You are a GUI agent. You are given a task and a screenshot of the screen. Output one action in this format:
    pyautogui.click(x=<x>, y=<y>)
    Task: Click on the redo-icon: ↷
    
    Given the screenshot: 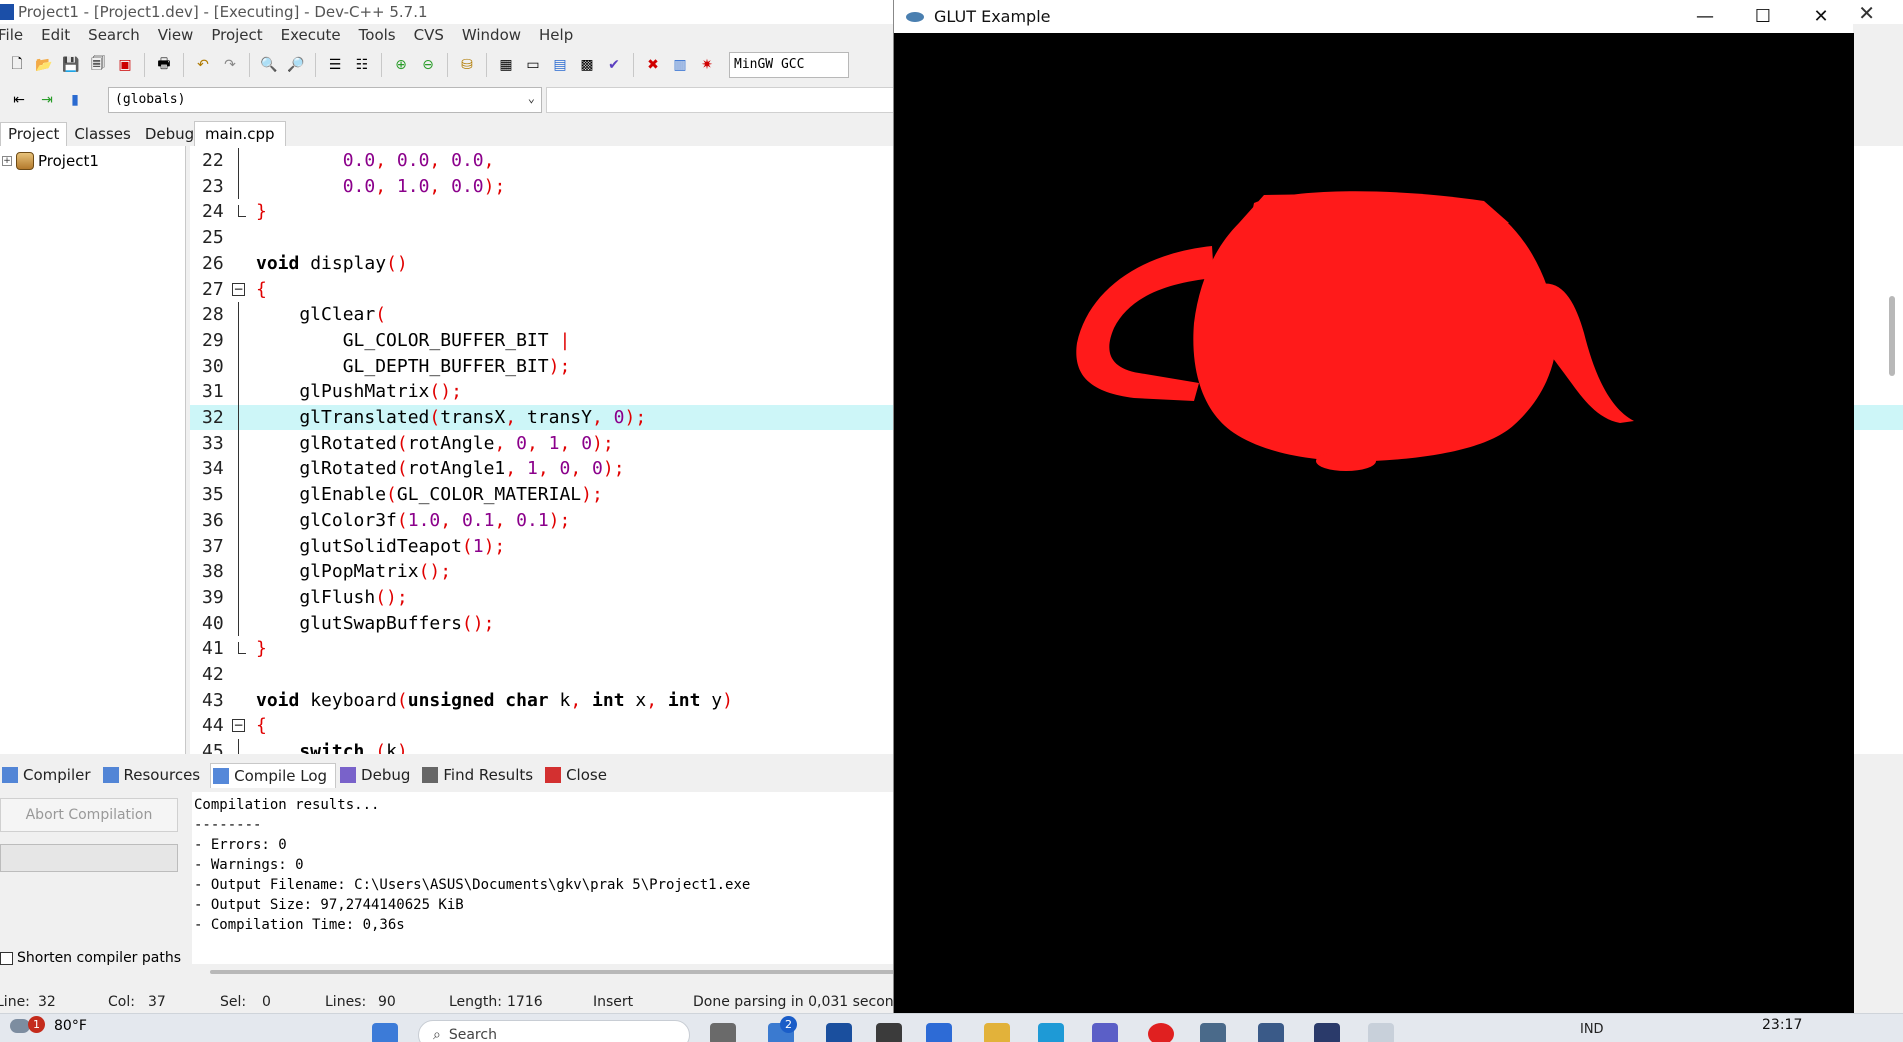 What is the action you would take?
    pyautogui.click(x=230, y=65)
    